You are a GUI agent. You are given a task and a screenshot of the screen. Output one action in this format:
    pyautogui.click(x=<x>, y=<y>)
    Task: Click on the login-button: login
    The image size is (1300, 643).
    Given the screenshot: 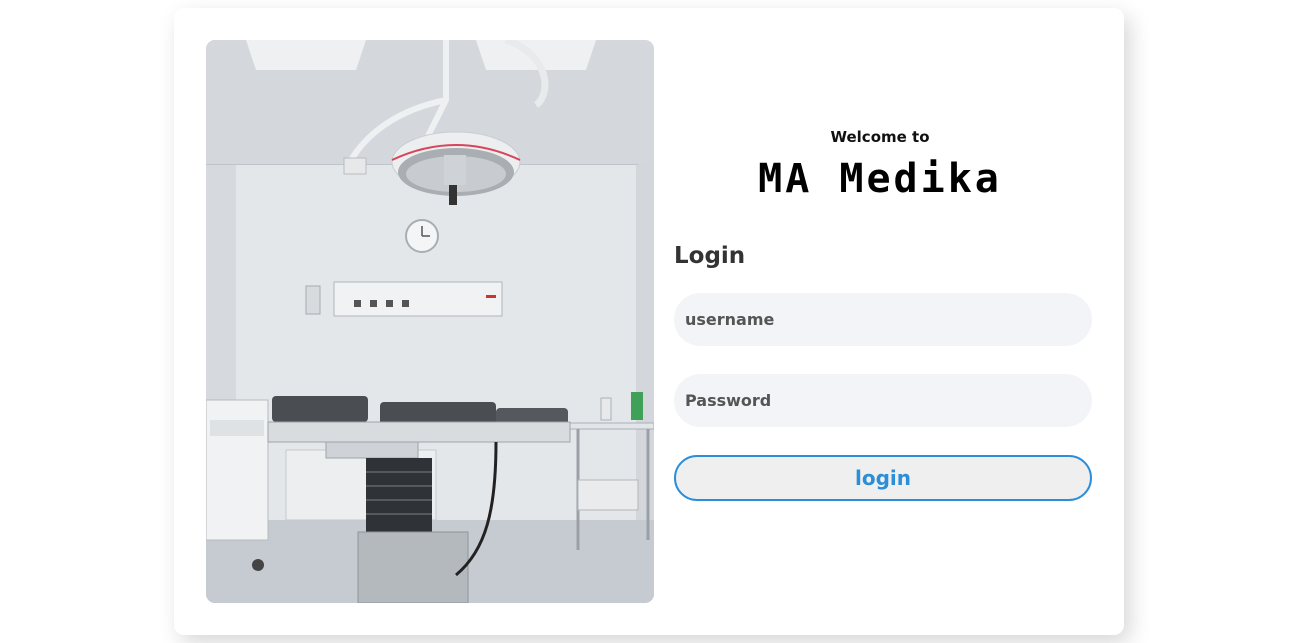 What is the action you would take?
    pyautogui.click(x=883, y=478)
    